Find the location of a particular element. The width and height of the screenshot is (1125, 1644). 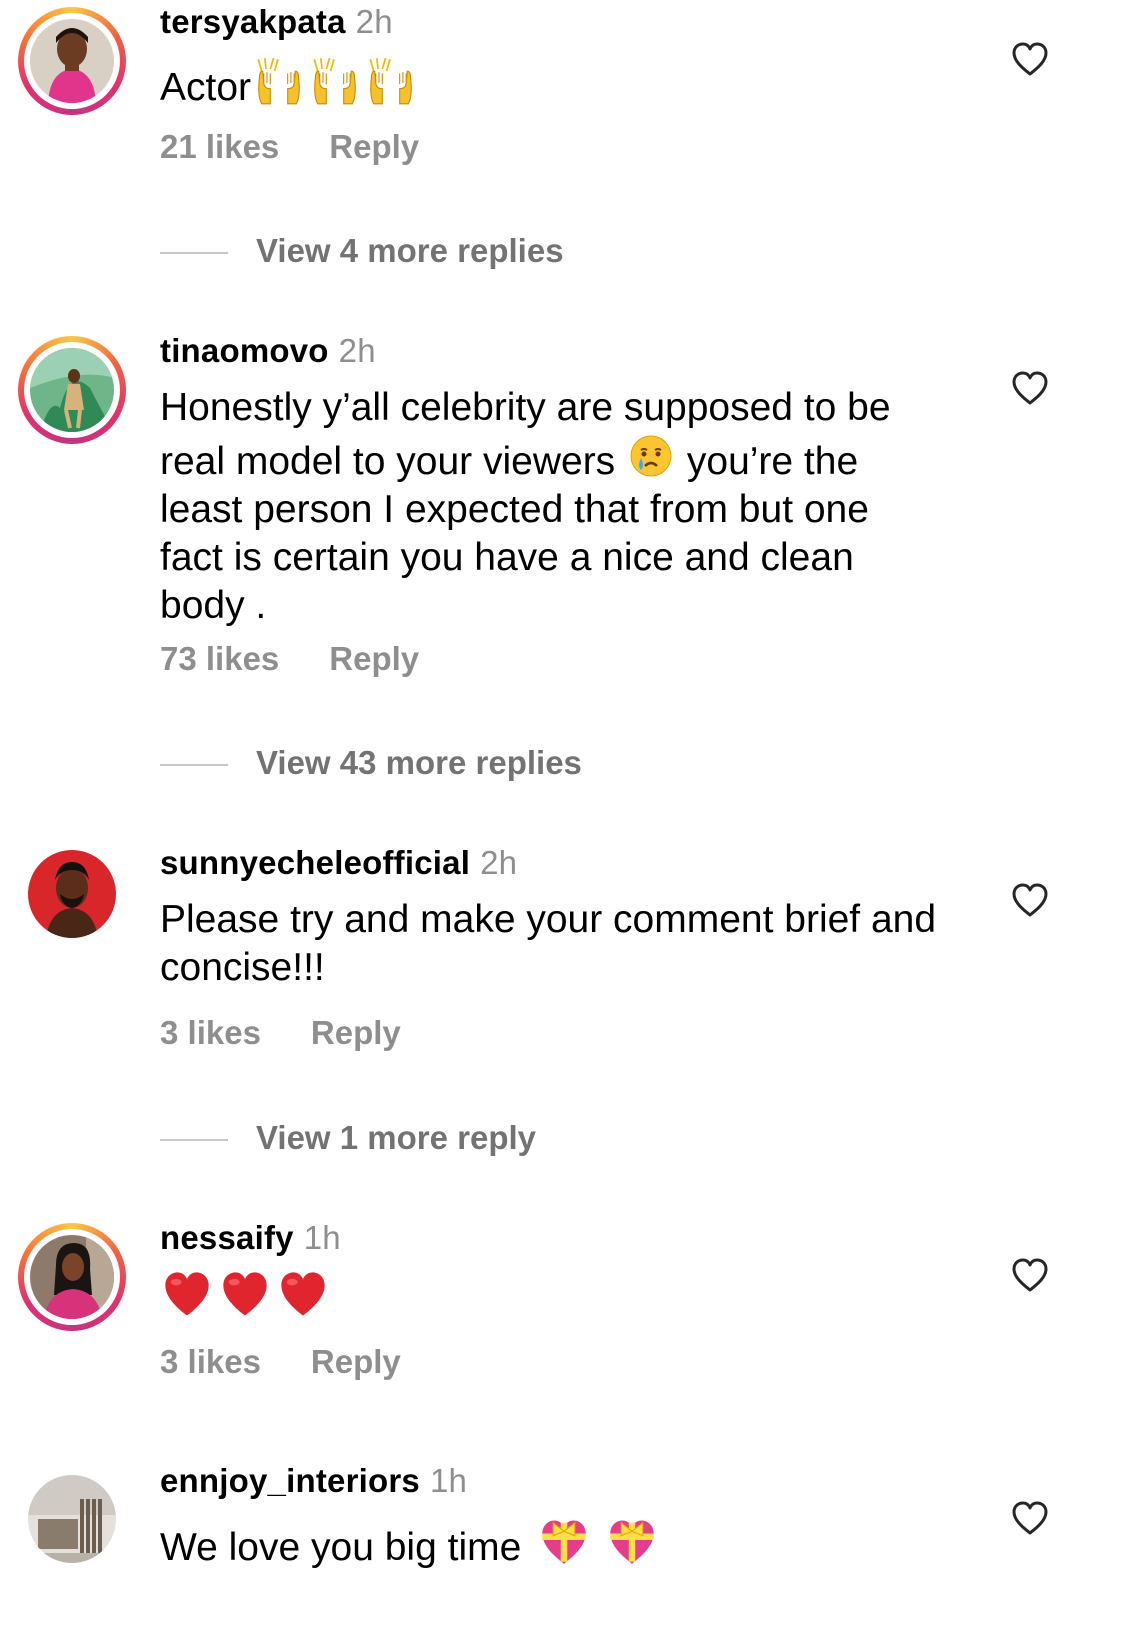

comment-text-body: Actor is located at coordinates (206, 87).